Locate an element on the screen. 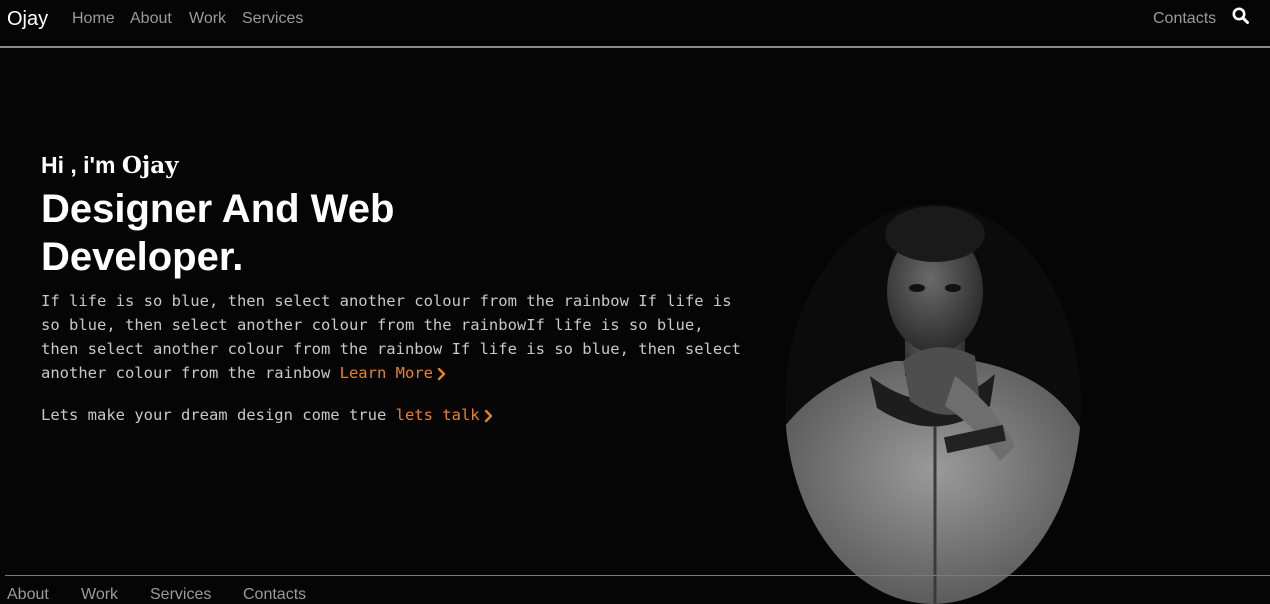 The image size is (1270, 604). headline-line-2: Developer. is located at coordinates (142, 257).